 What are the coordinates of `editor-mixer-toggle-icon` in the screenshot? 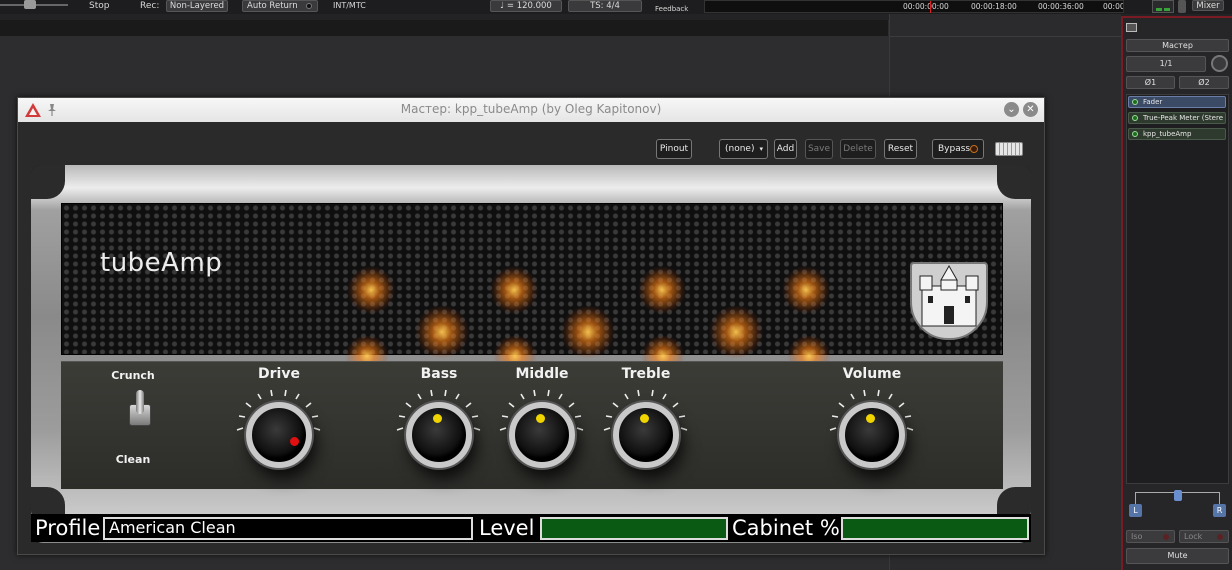 It's located at (1163, 6).